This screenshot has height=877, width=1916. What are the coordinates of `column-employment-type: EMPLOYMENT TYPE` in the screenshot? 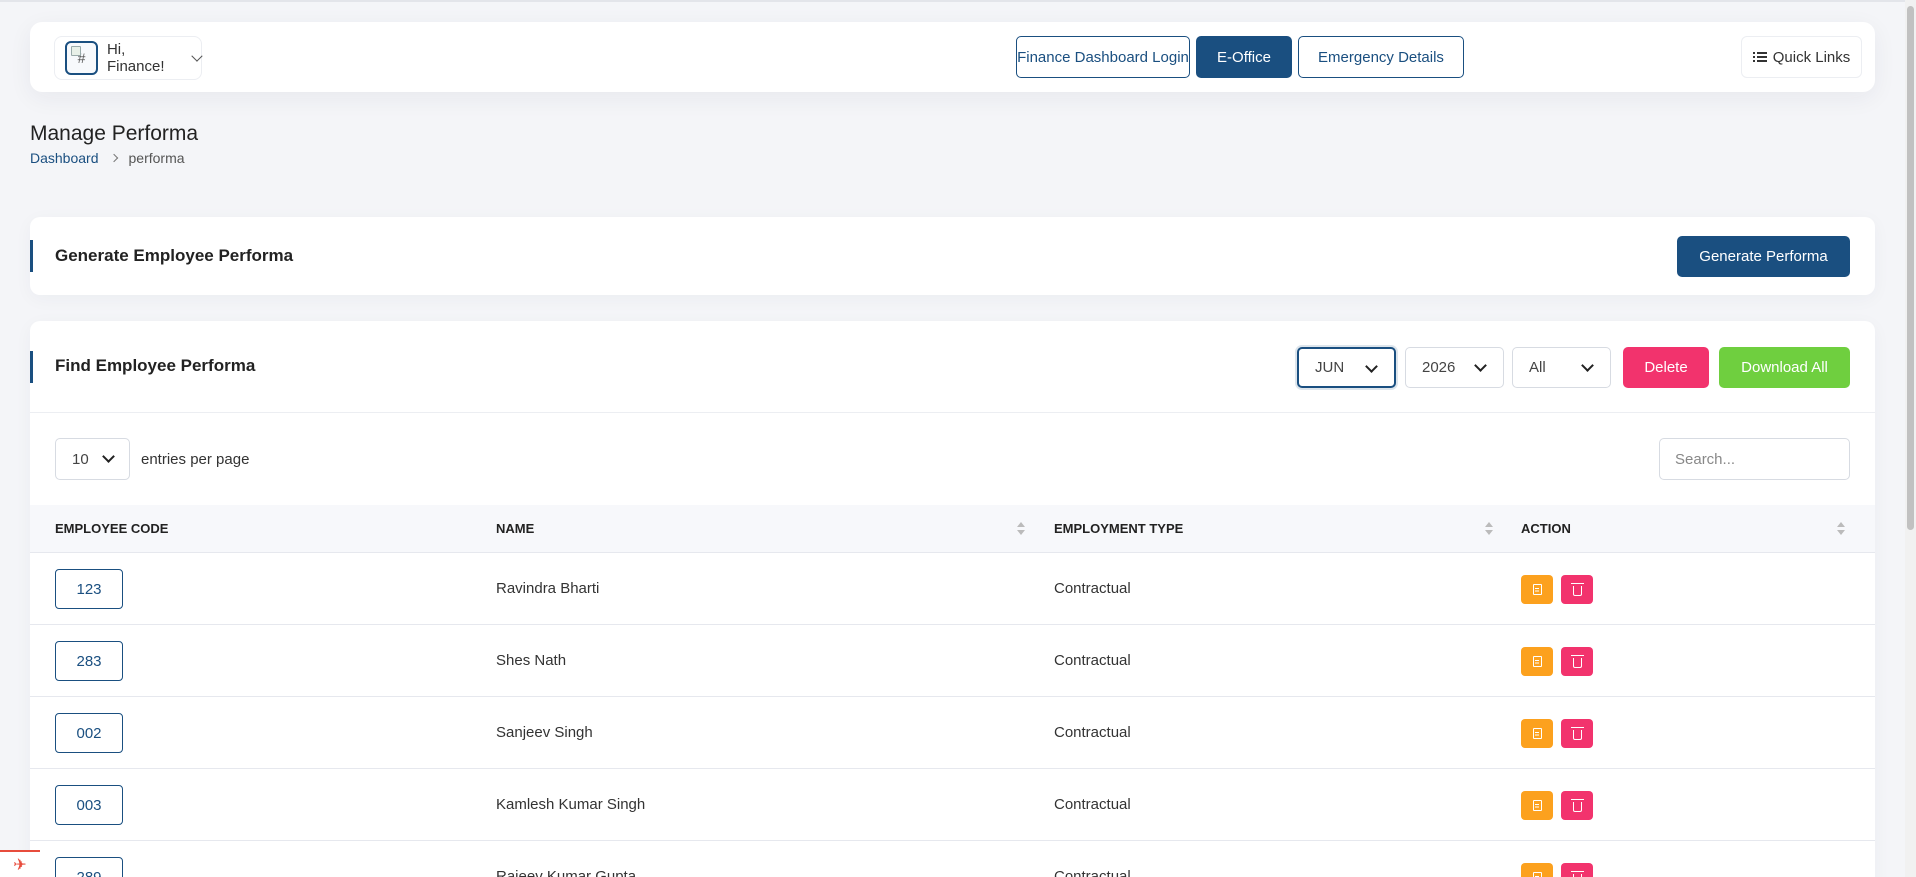 It's located at (1118, 528).